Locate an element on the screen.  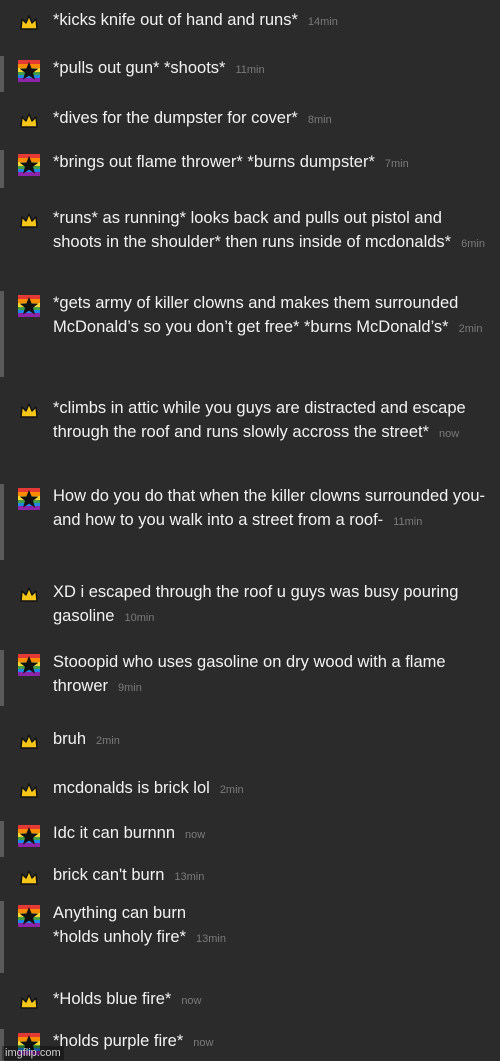
message-body: mcdonalds is brick lol is located at coordinates (131, 788).